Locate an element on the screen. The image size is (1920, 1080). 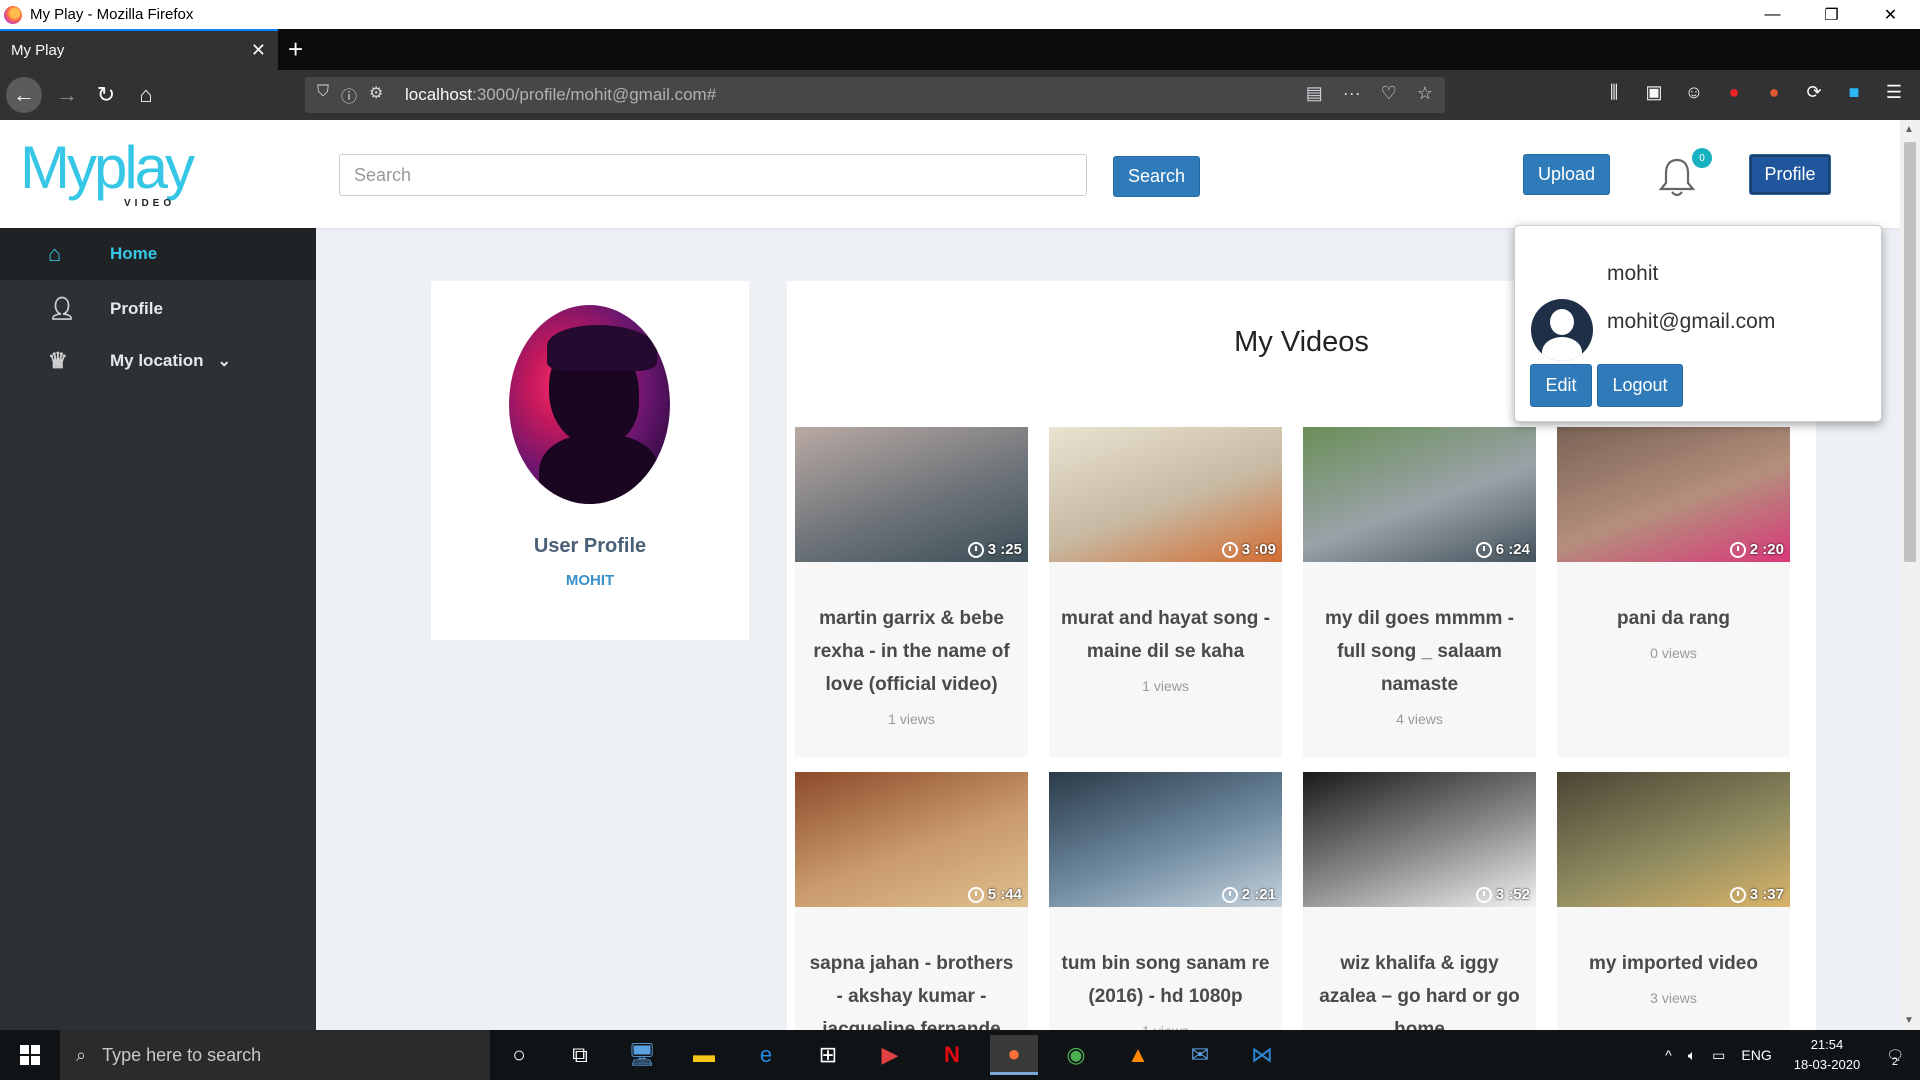
network-pc-icon: 🖥︎ is located at coordinates (642, 1055).